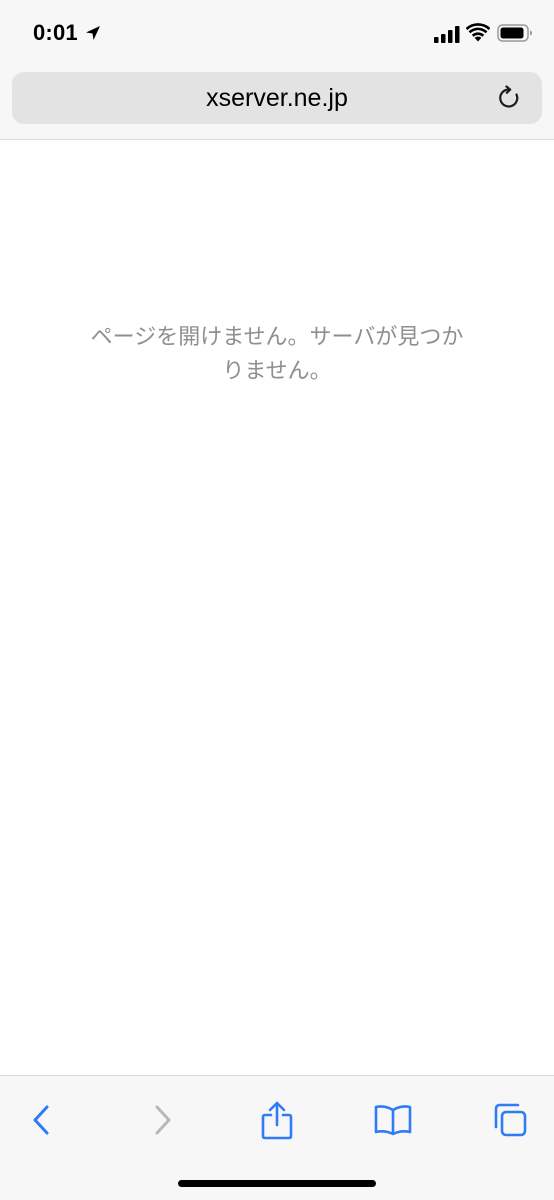 The image size is (554, 1200). What do you see at coordinates (277, 33) in the screenshot?
I see `status-bar: 0:01` at bounding box center [277, 33].